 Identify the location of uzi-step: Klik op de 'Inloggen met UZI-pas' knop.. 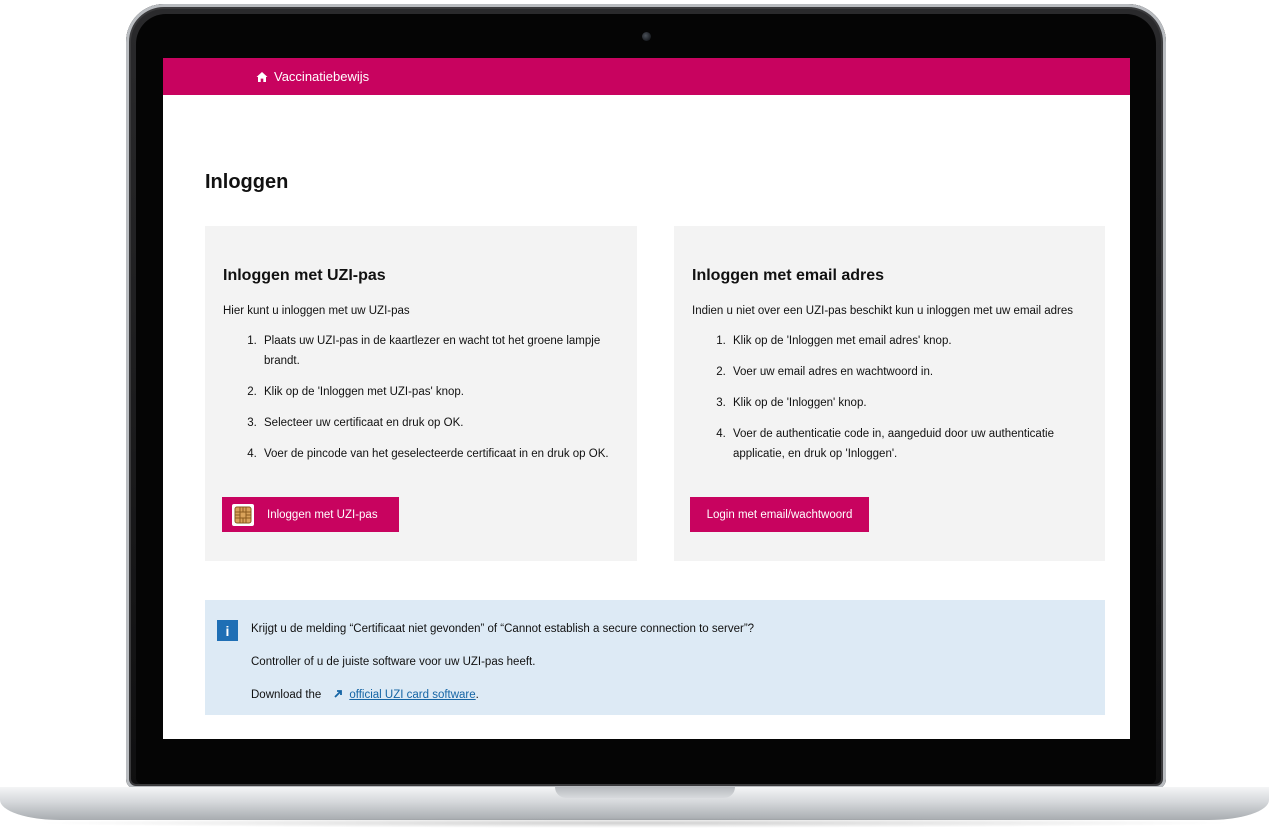
(439, 392).